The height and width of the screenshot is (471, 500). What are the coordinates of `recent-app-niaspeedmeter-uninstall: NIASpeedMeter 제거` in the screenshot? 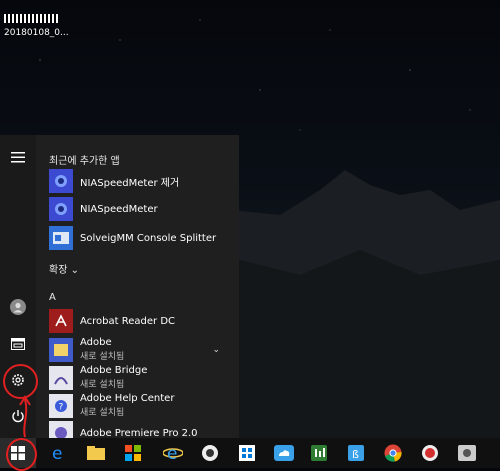 It's located at (141, 181).